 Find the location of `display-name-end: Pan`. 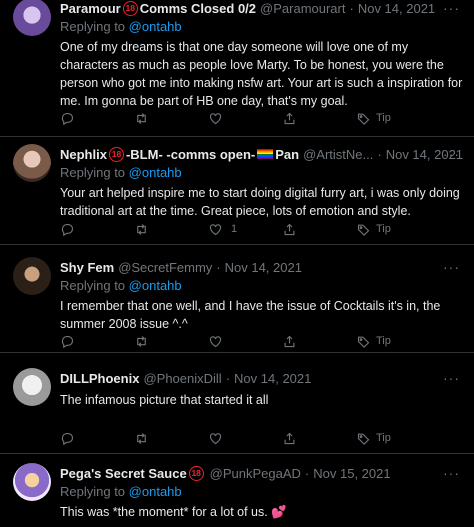

display-name-end: Pan is located at coordinates (287, 154).